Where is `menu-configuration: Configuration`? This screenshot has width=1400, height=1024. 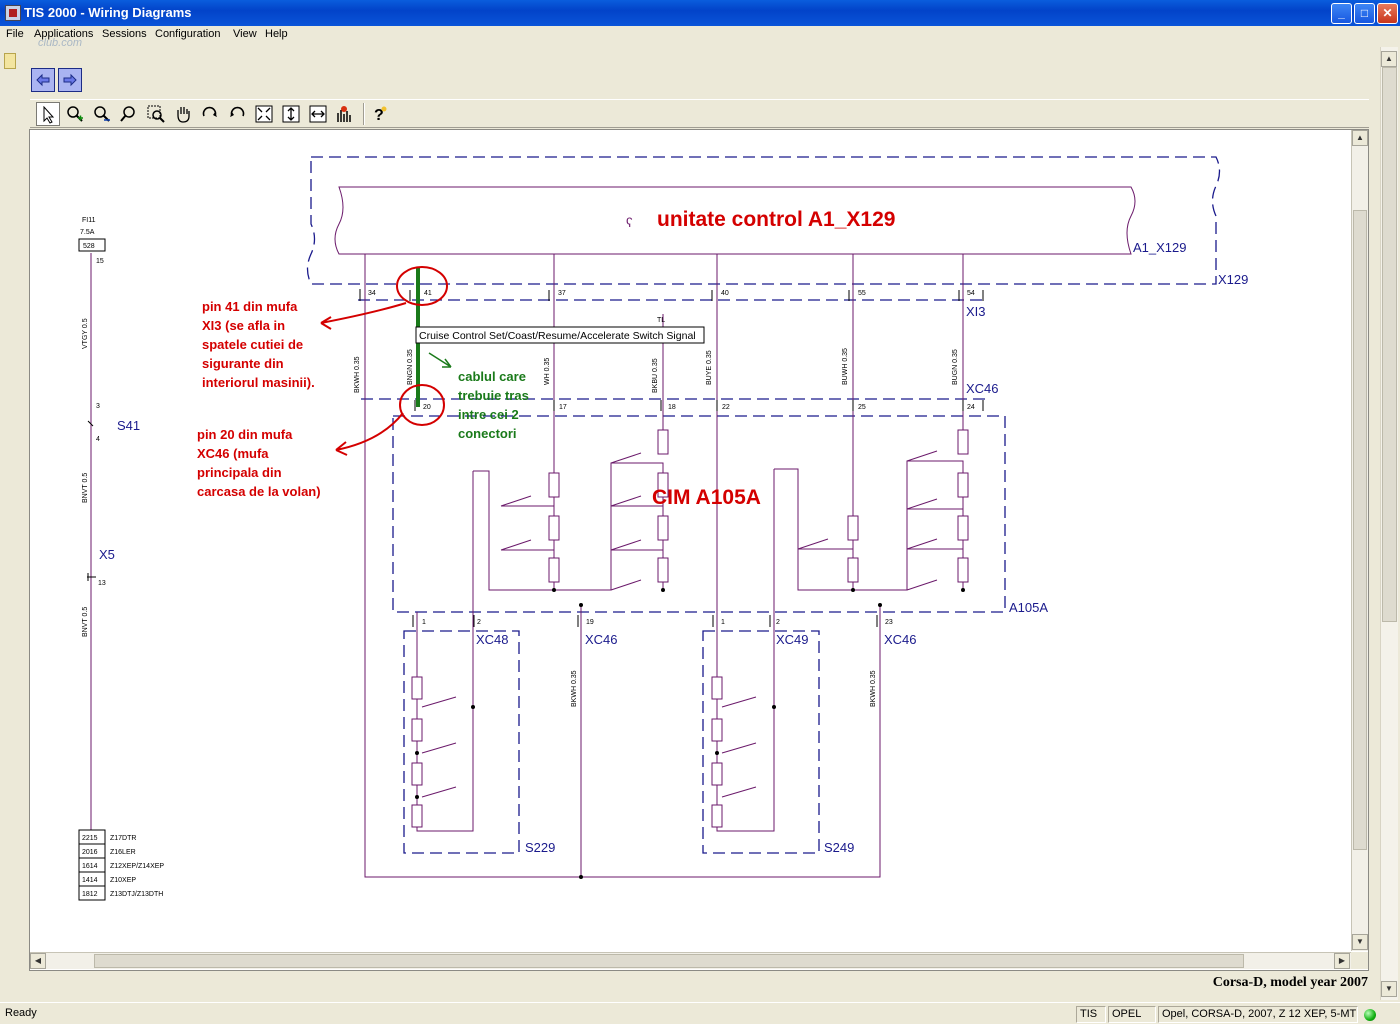 menu-configuration: Configuration is located at coordinates (187, 34).